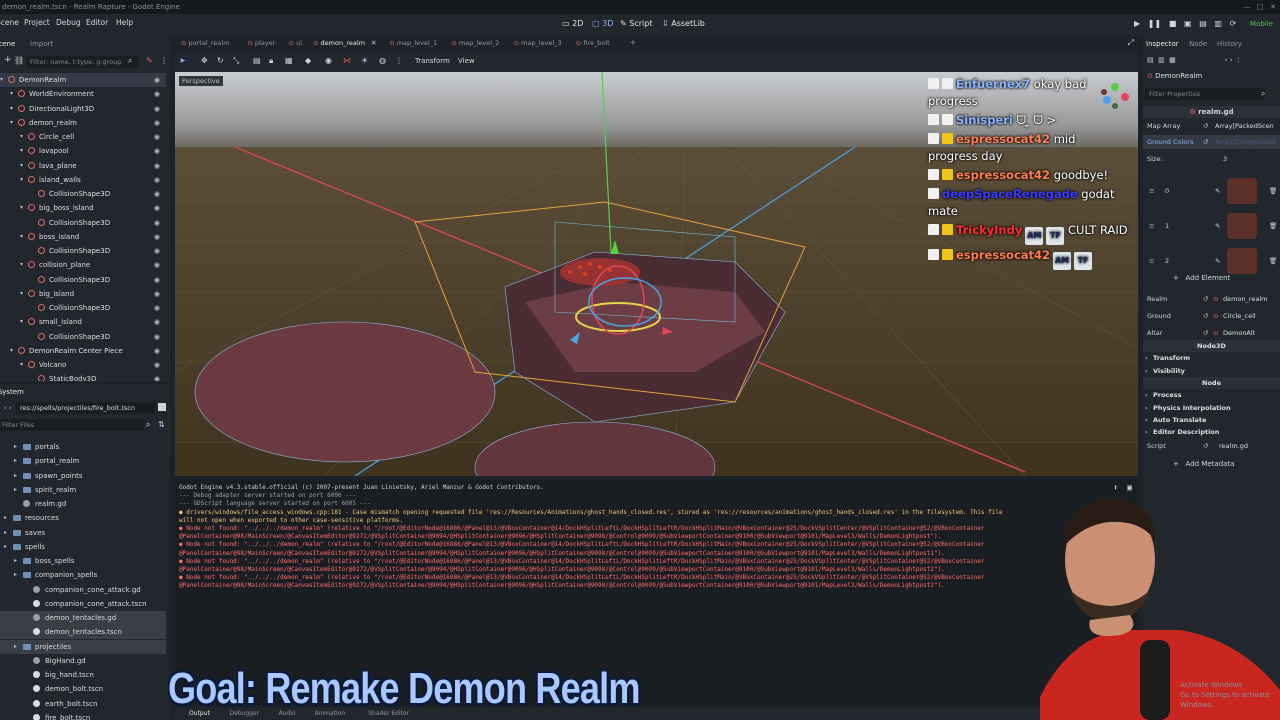 The width and height of the screenshot is (1280, 720). I want to click on scene-tree-node: ▾ demon_realm ◉, so click(83, 123).